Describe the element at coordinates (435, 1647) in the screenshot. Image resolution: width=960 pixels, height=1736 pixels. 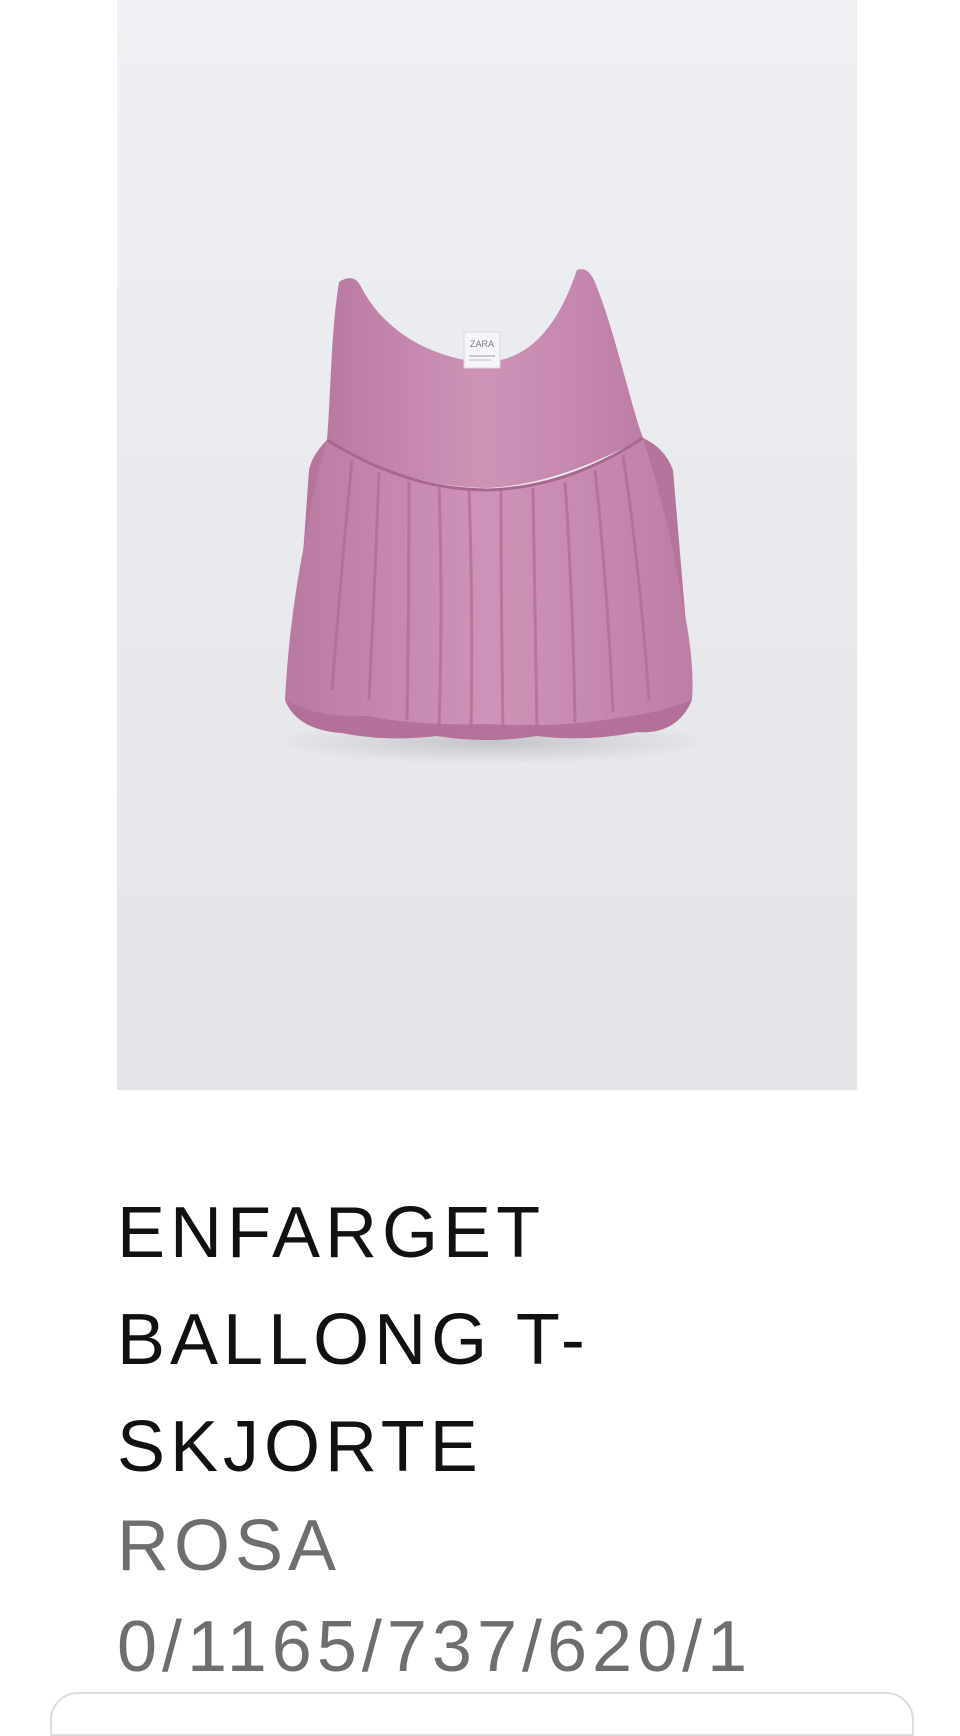
I see `product-reference: 0/1165/737/620/1` at that location.